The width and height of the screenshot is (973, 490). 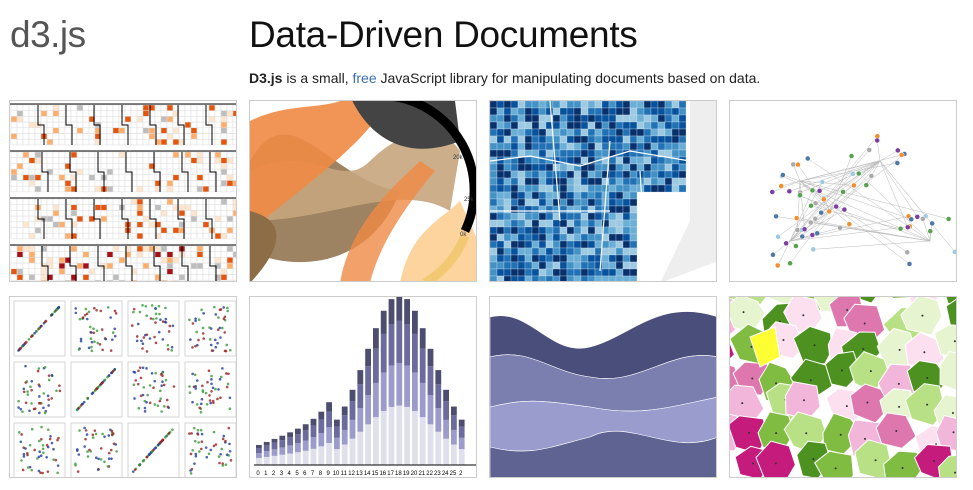 What do you see at coordinates (123, 191) in the screenshot?
I see `gallery-thumb-calendar-heatmap` at bounding box center [123, 191].